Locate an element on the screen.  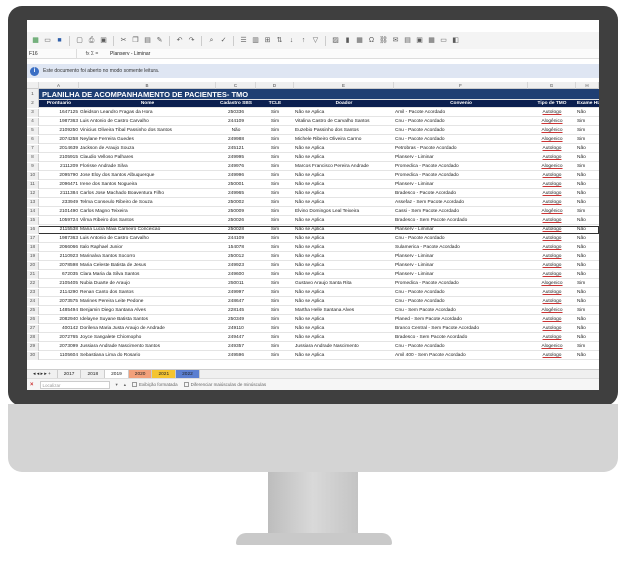
table-header-cell: Prontuario is located at coordinates (59, 104).